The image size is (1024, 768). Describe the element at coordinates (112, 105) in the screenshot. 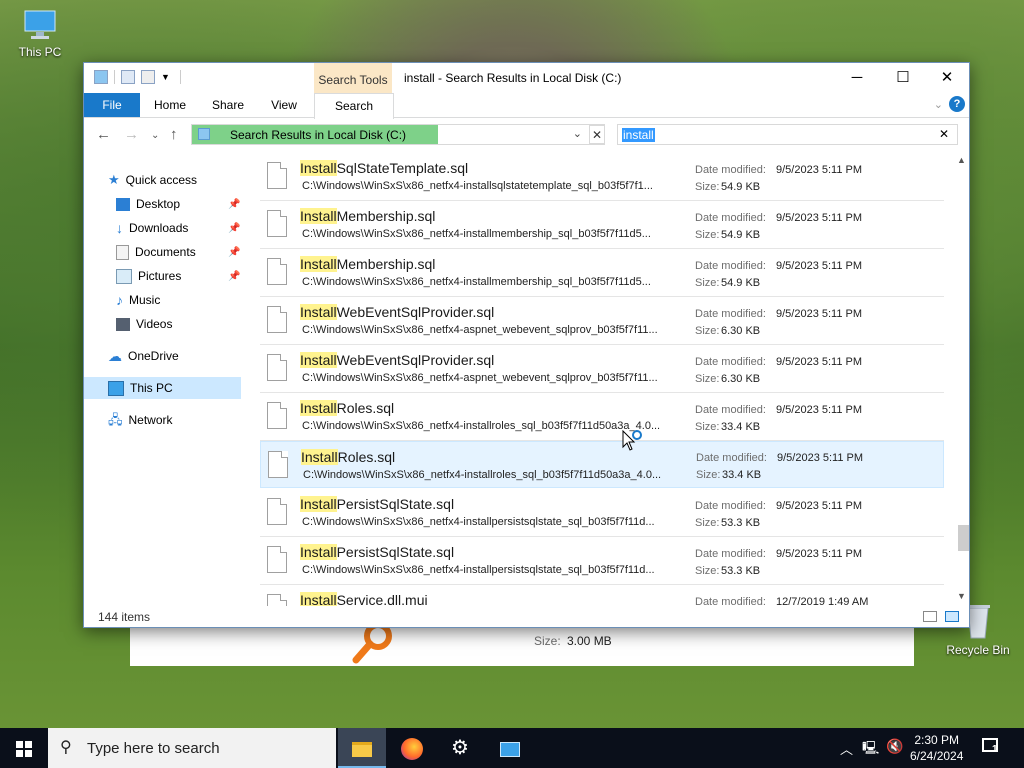

I see `tab-file: File` at that location.